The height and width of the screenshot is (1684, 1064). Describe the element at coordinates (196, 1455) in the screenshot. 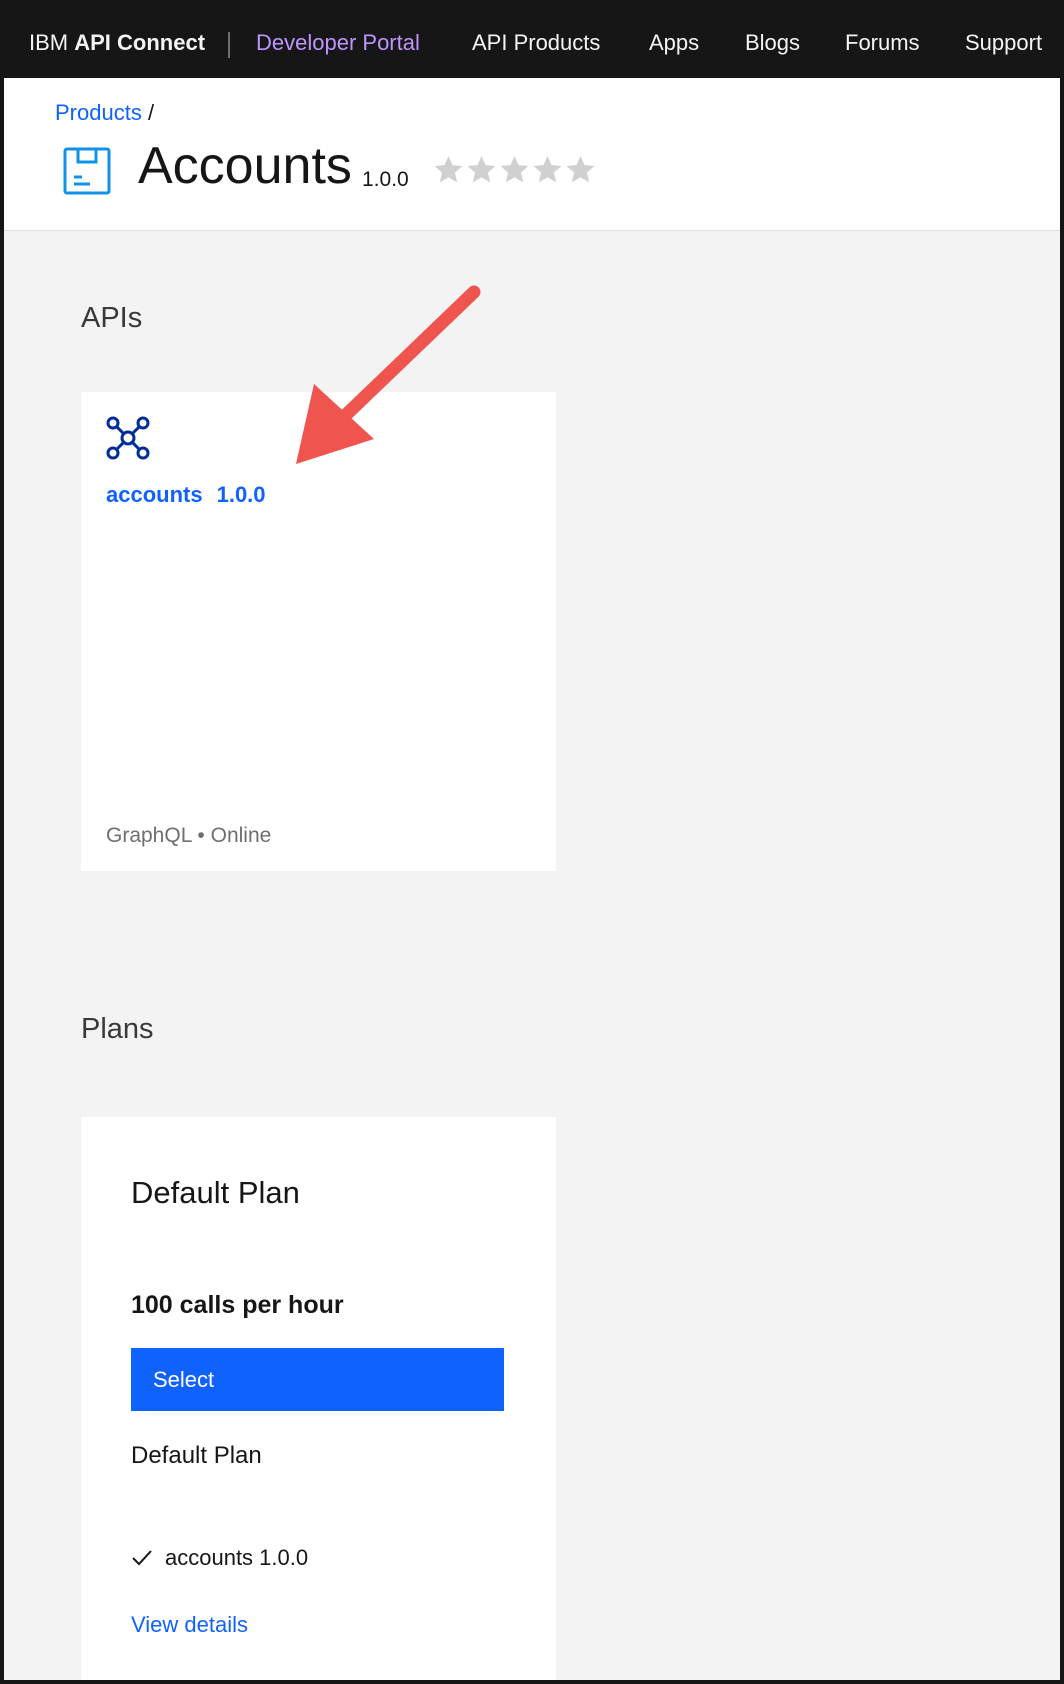

I see `plan-description: Default Plan` at that location.